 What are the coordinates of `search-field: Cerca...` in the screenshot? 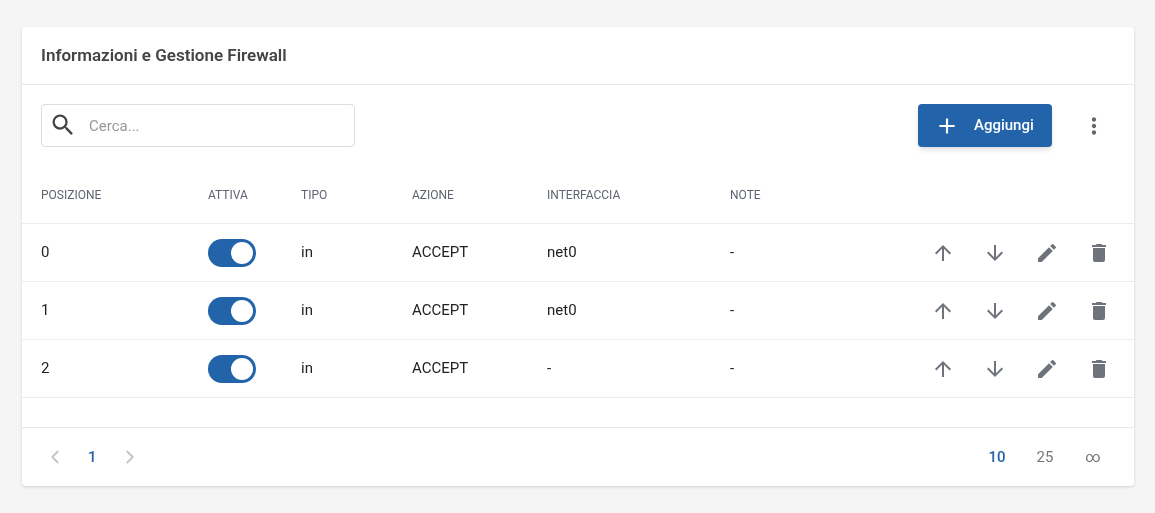 It's located at (198, 125).